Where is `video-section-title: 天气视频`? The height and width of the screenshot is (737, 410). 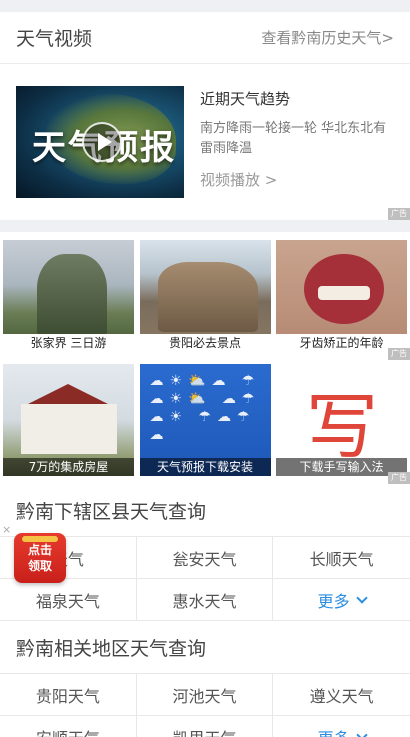
video-section-title: 天气视频 is located at coordinates (54, 39).